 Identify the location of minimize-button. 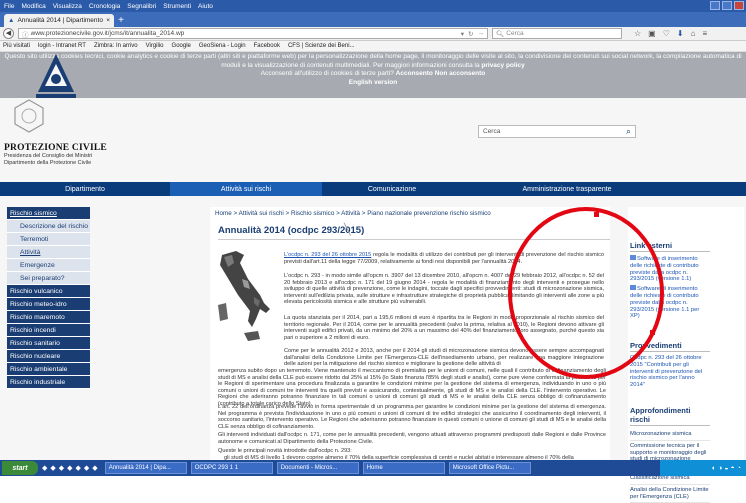
(715, 5).